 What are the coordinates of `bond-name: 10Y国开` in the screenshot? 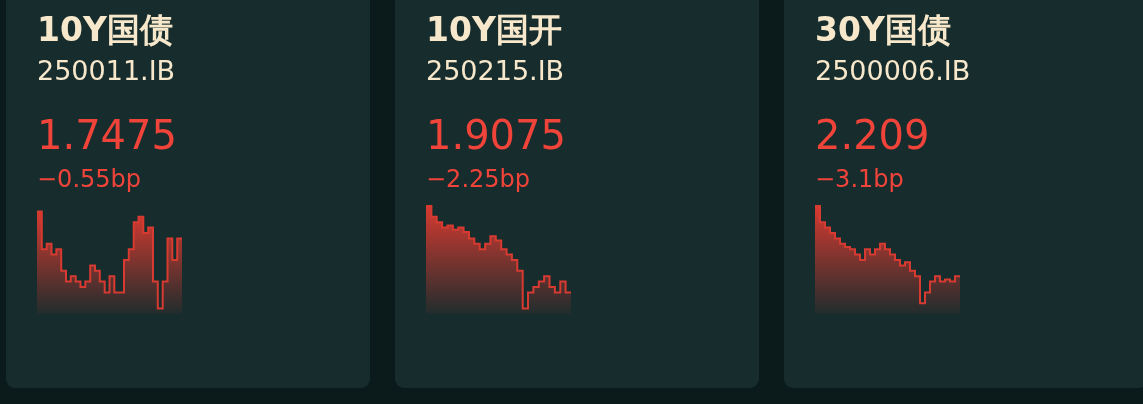 It's located at (494, 30).